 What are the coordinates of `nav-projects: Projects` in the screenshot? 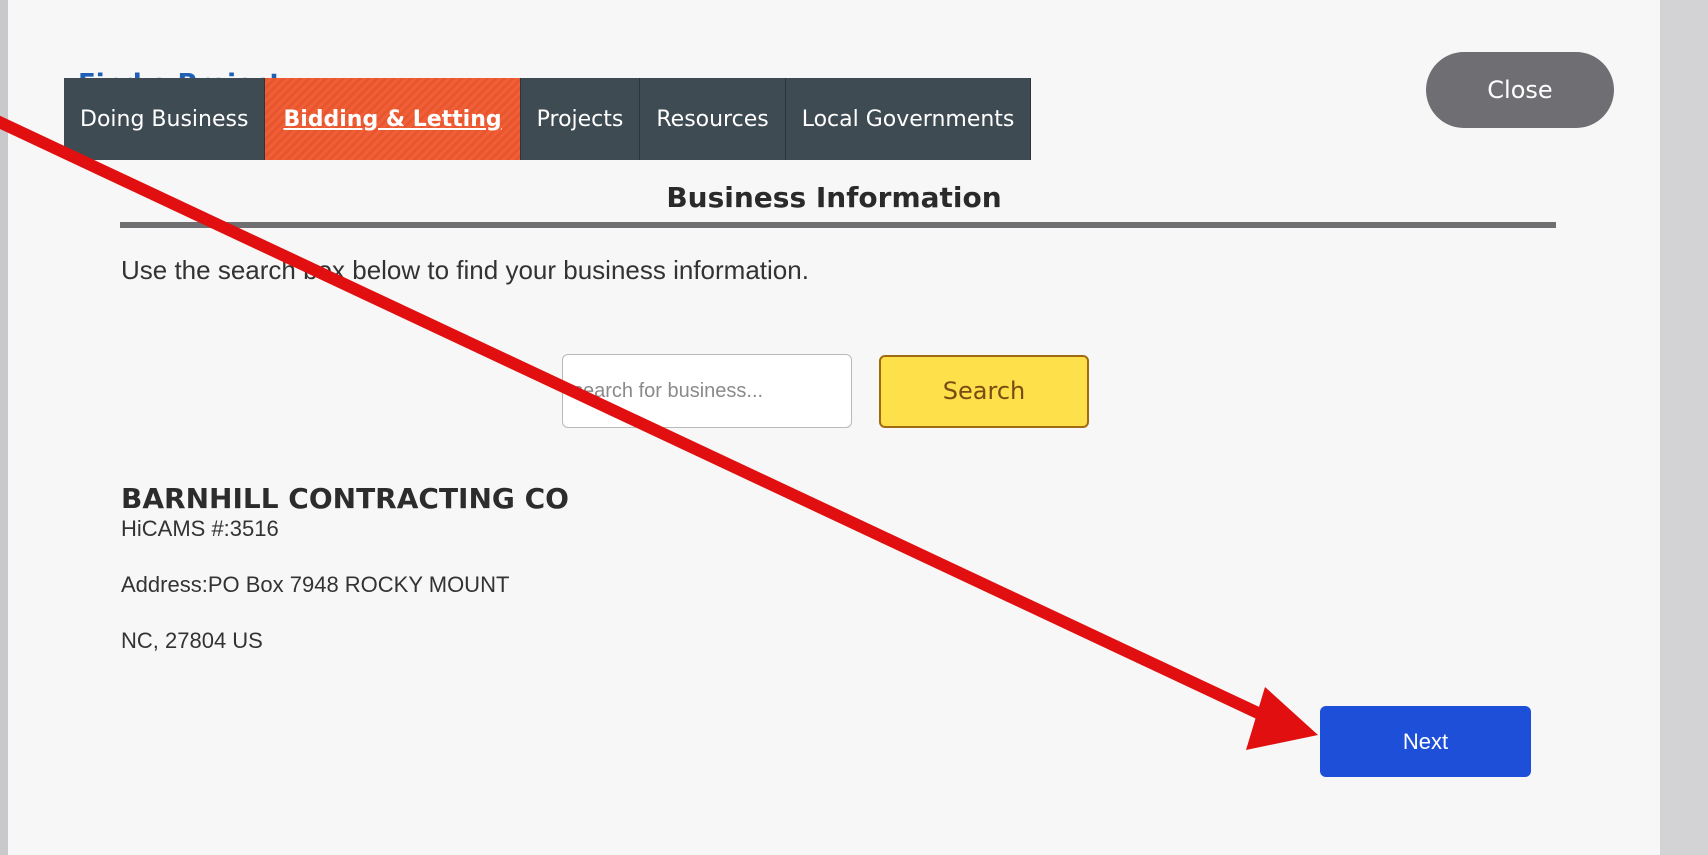 It's located at (581, 119).